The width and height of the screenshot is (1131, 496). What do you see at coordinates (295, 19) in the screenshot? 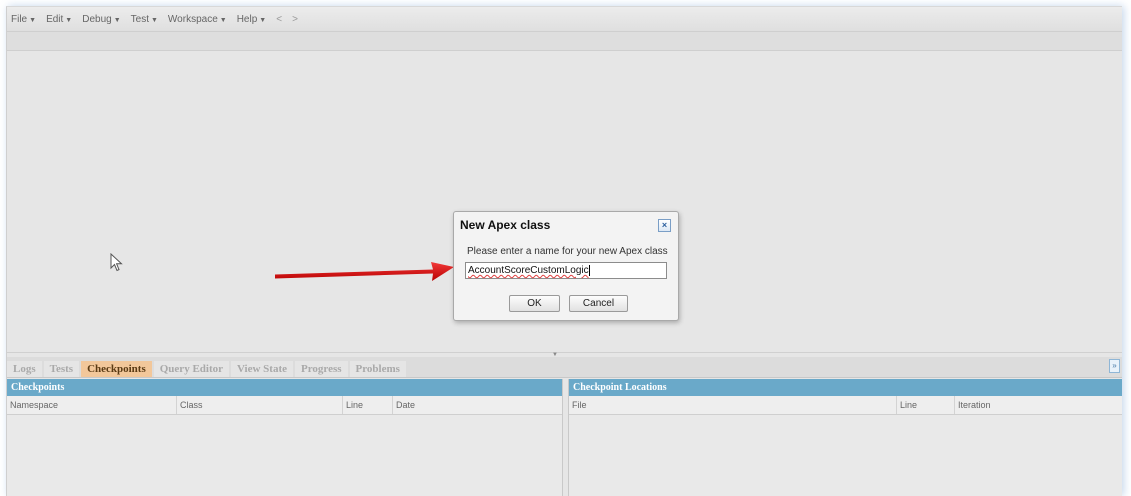
I see `forward-button: >` at bounding box center [295, 19].